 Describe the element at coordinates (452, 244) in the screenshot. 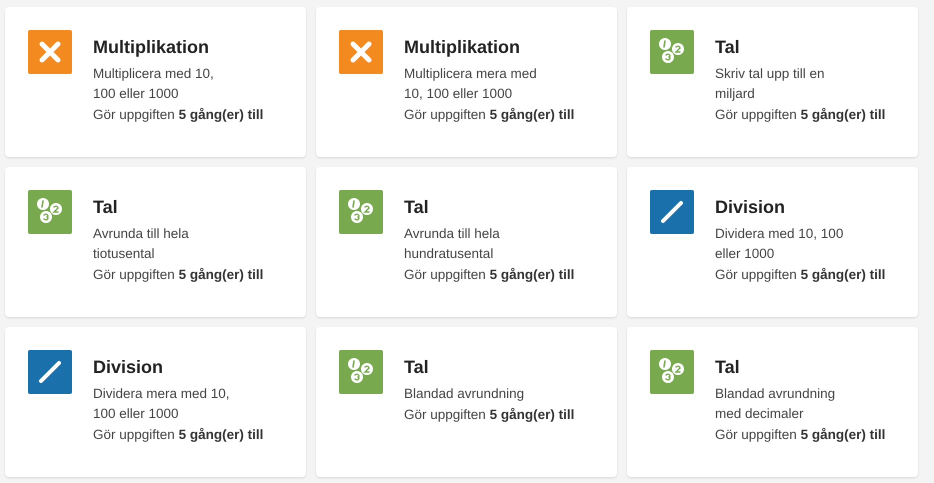

I see `card-description: Avrunda till hela hundratusental` at that location.